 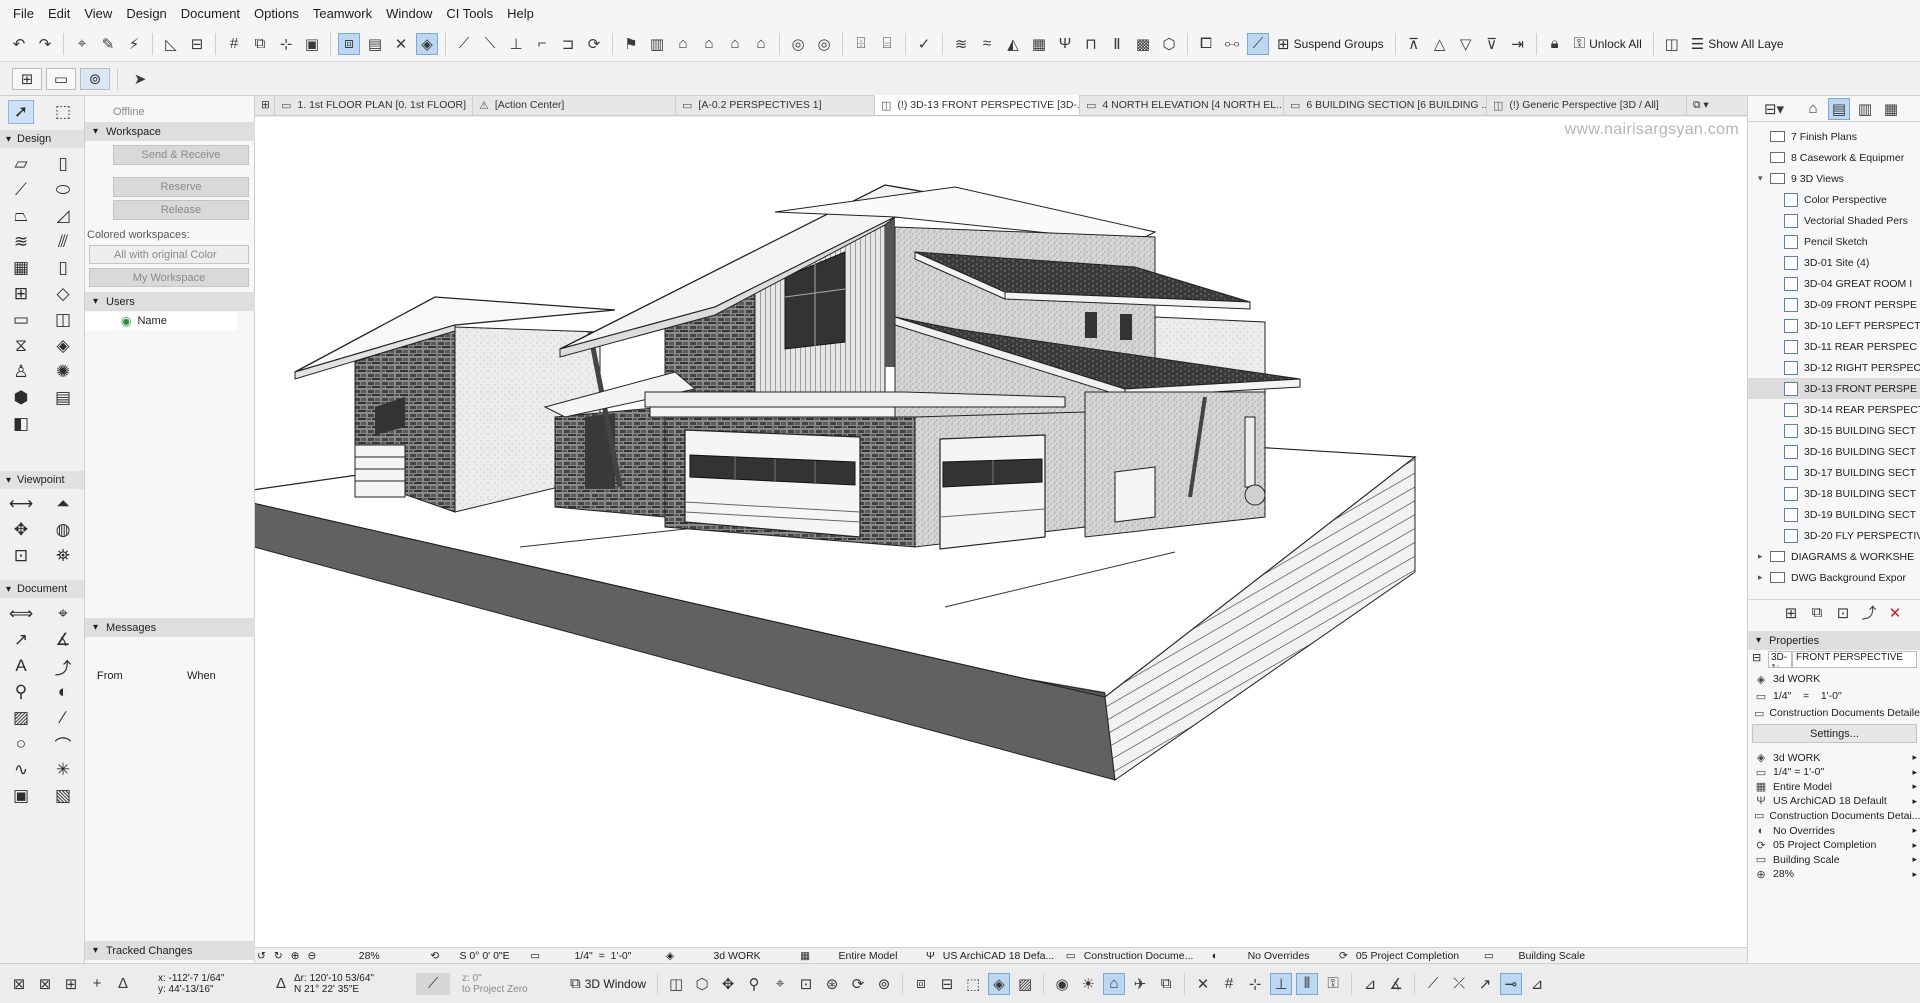 What do you see at coordinates (210, 13) in the screenshot?
I see `menu-document: Document` at bounding box center [210, 13].